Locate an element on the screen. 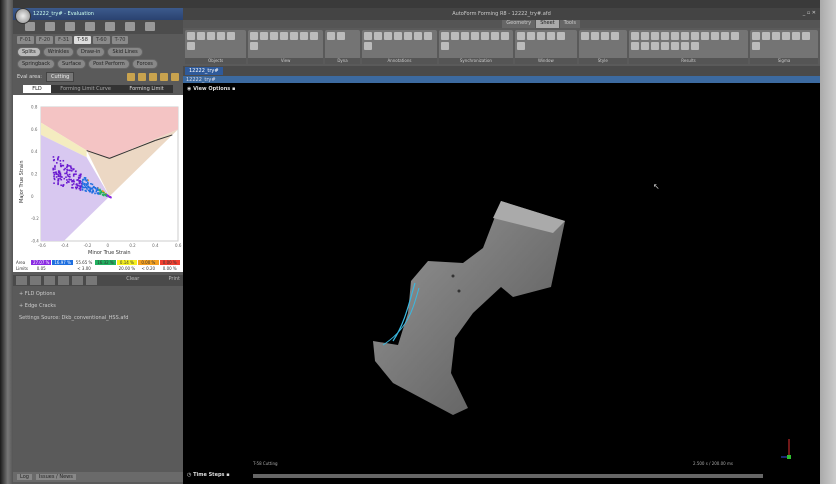 The height and width of the screenshot is (484, 836). lock-icon is located at coordinates (77, 280).